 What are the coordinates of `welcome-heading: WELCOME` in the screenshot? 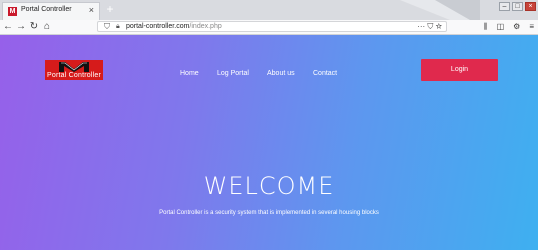 It's located at (269, 186).